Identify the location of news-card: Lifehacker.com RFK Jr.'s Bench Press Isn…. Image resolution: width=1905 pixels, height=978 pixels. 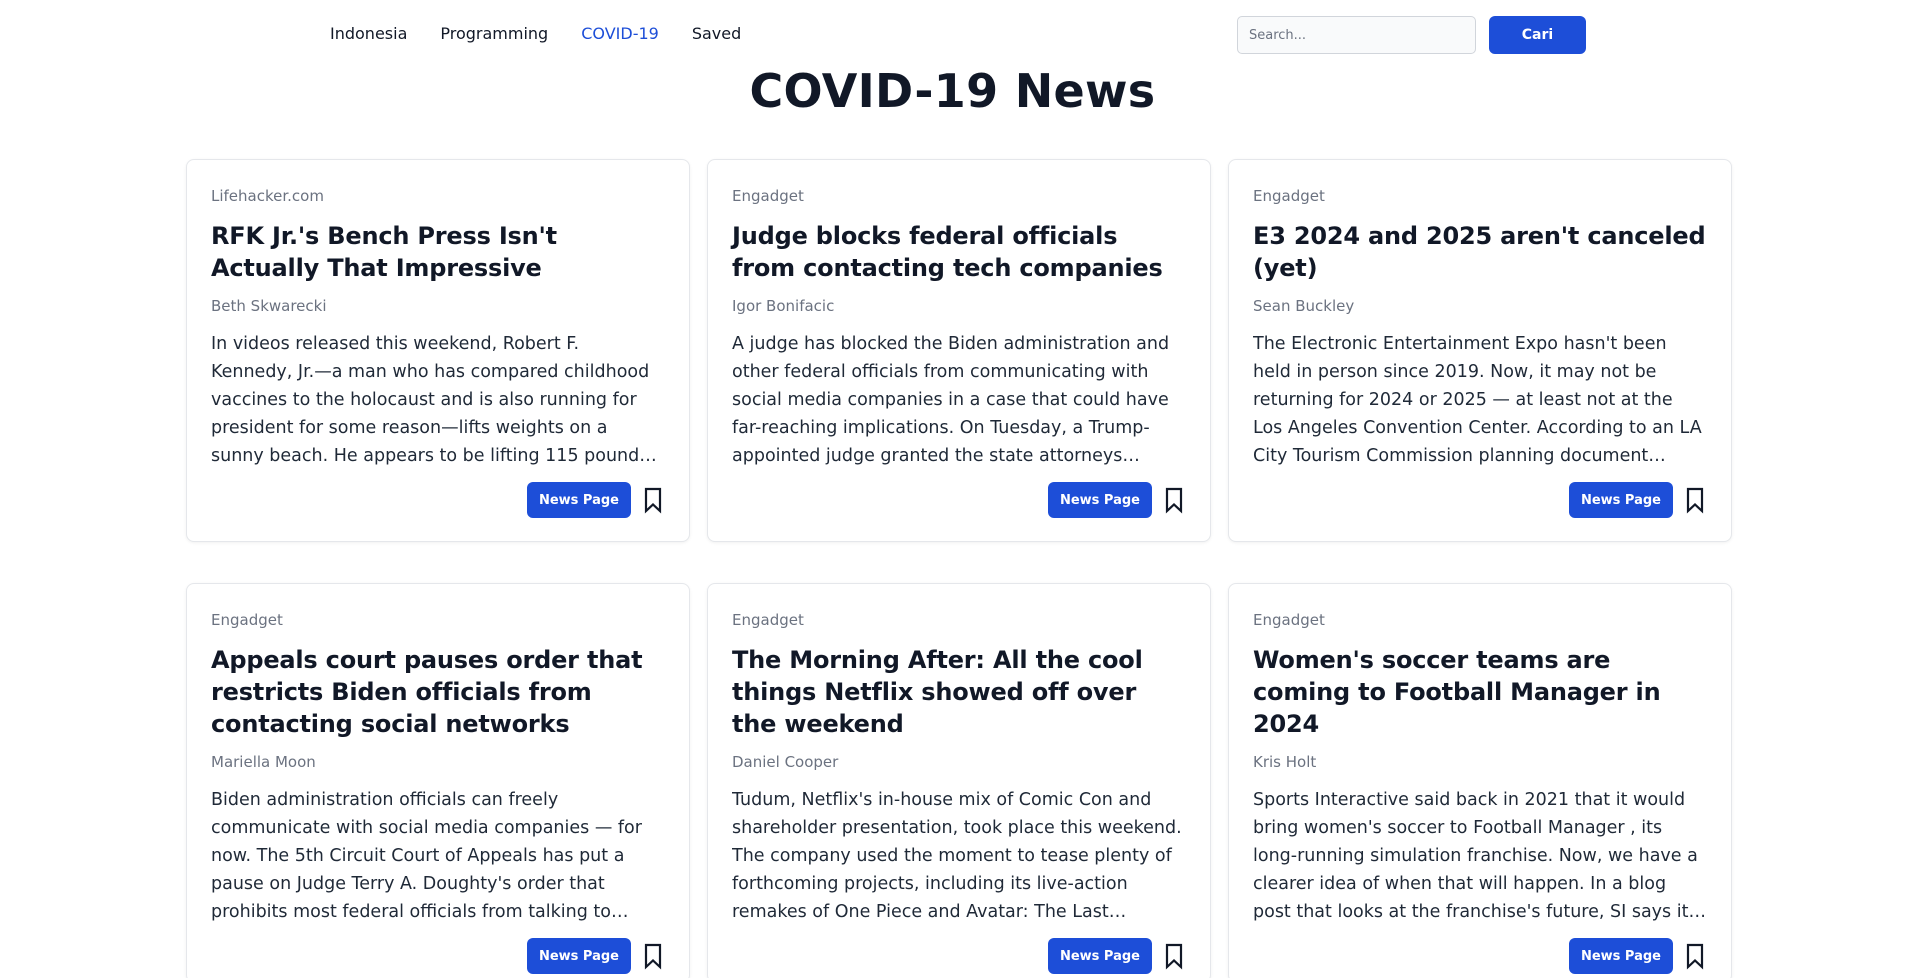
(438, 350).